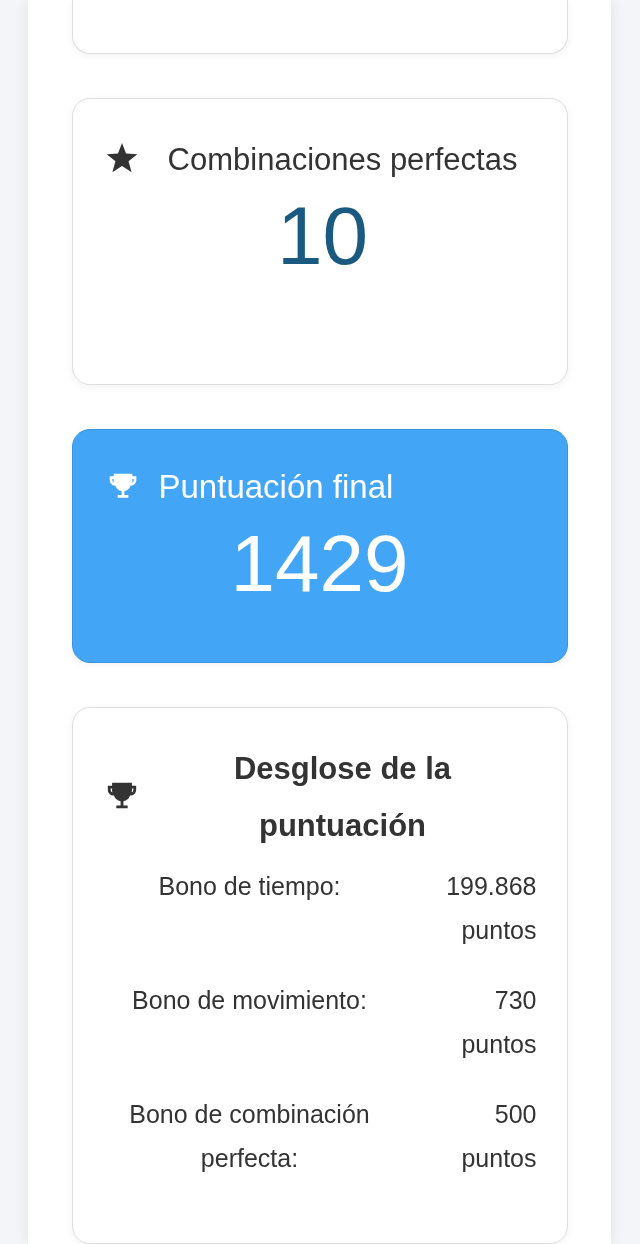  What do you see at coordinates (249, 1137) in the screenshot?
I see `bonus-label: Bono de combinación perfecta:` at bounding box center [249, 1137].